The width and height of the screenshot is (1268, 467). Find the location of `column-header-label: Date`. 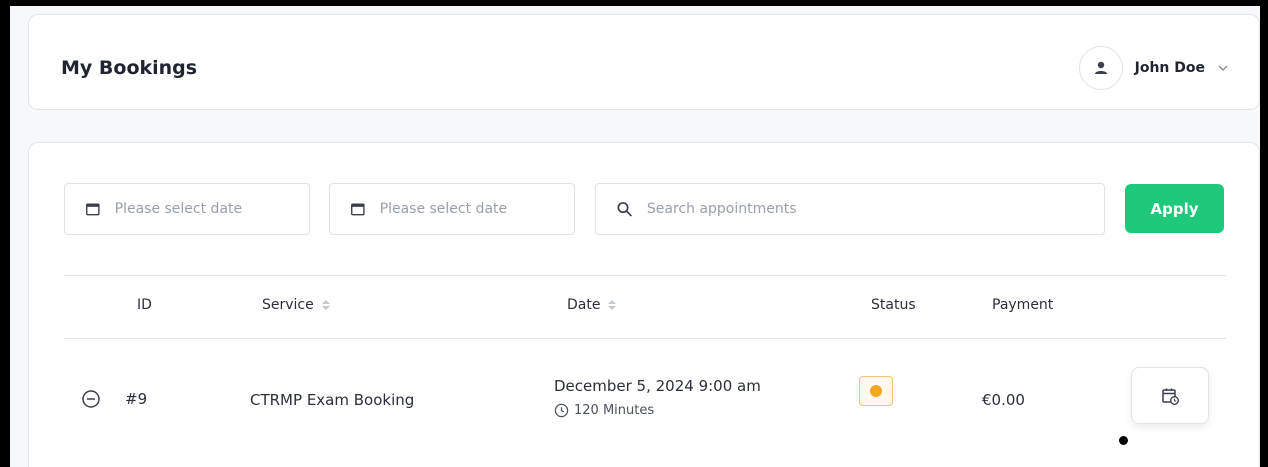

column-header-label: Date is located at coordinates (584, 305).